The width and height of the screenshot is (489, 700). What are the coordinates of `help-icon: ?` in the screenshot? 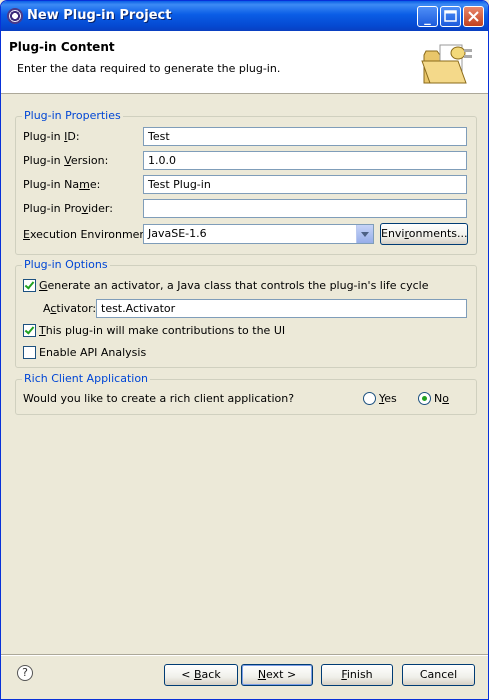 It's located at (25, 673).